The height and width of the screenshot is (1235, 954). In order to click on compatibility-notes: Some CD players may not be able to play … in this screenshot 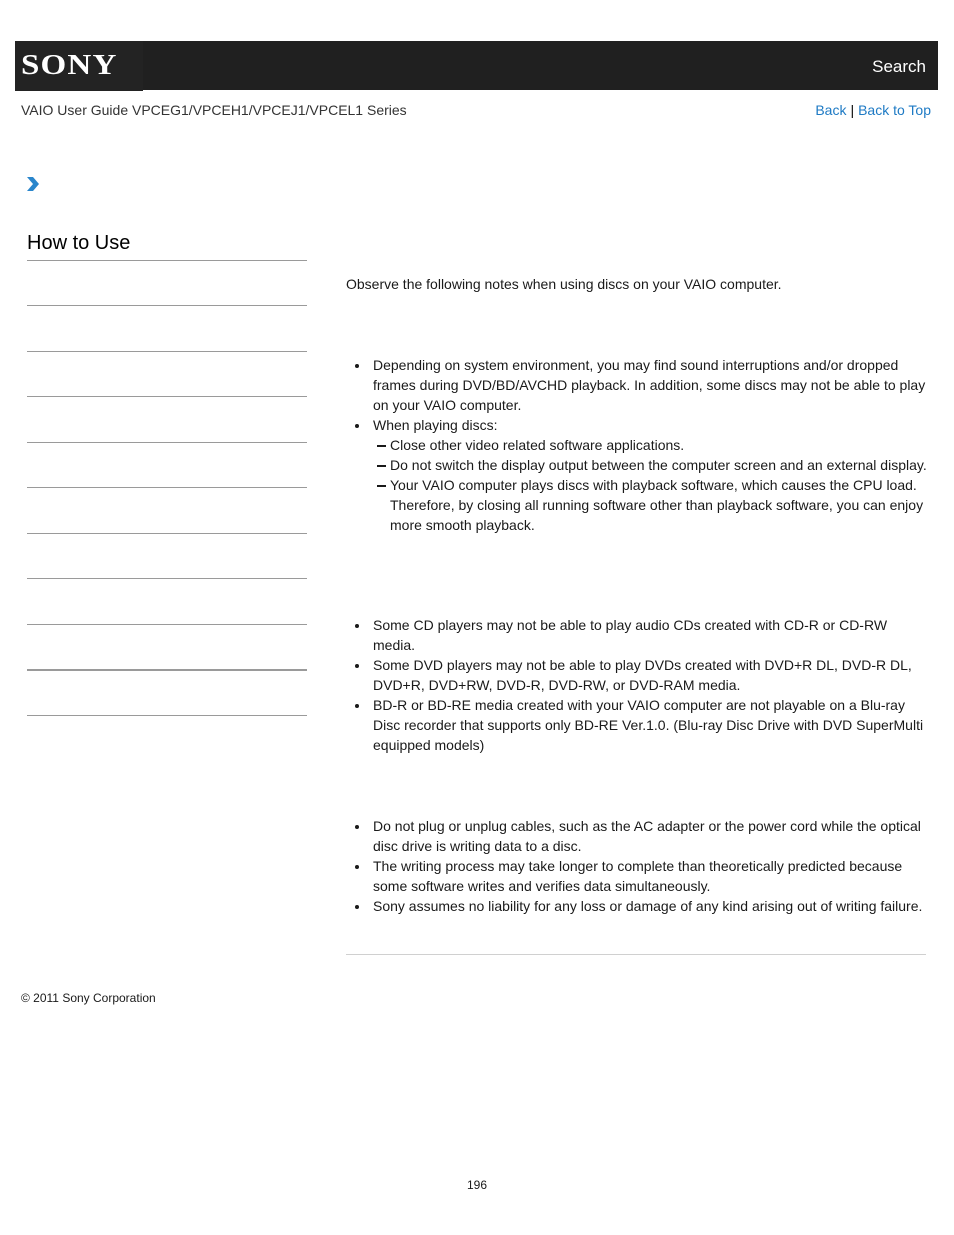, I will do `click(637, 685)`.